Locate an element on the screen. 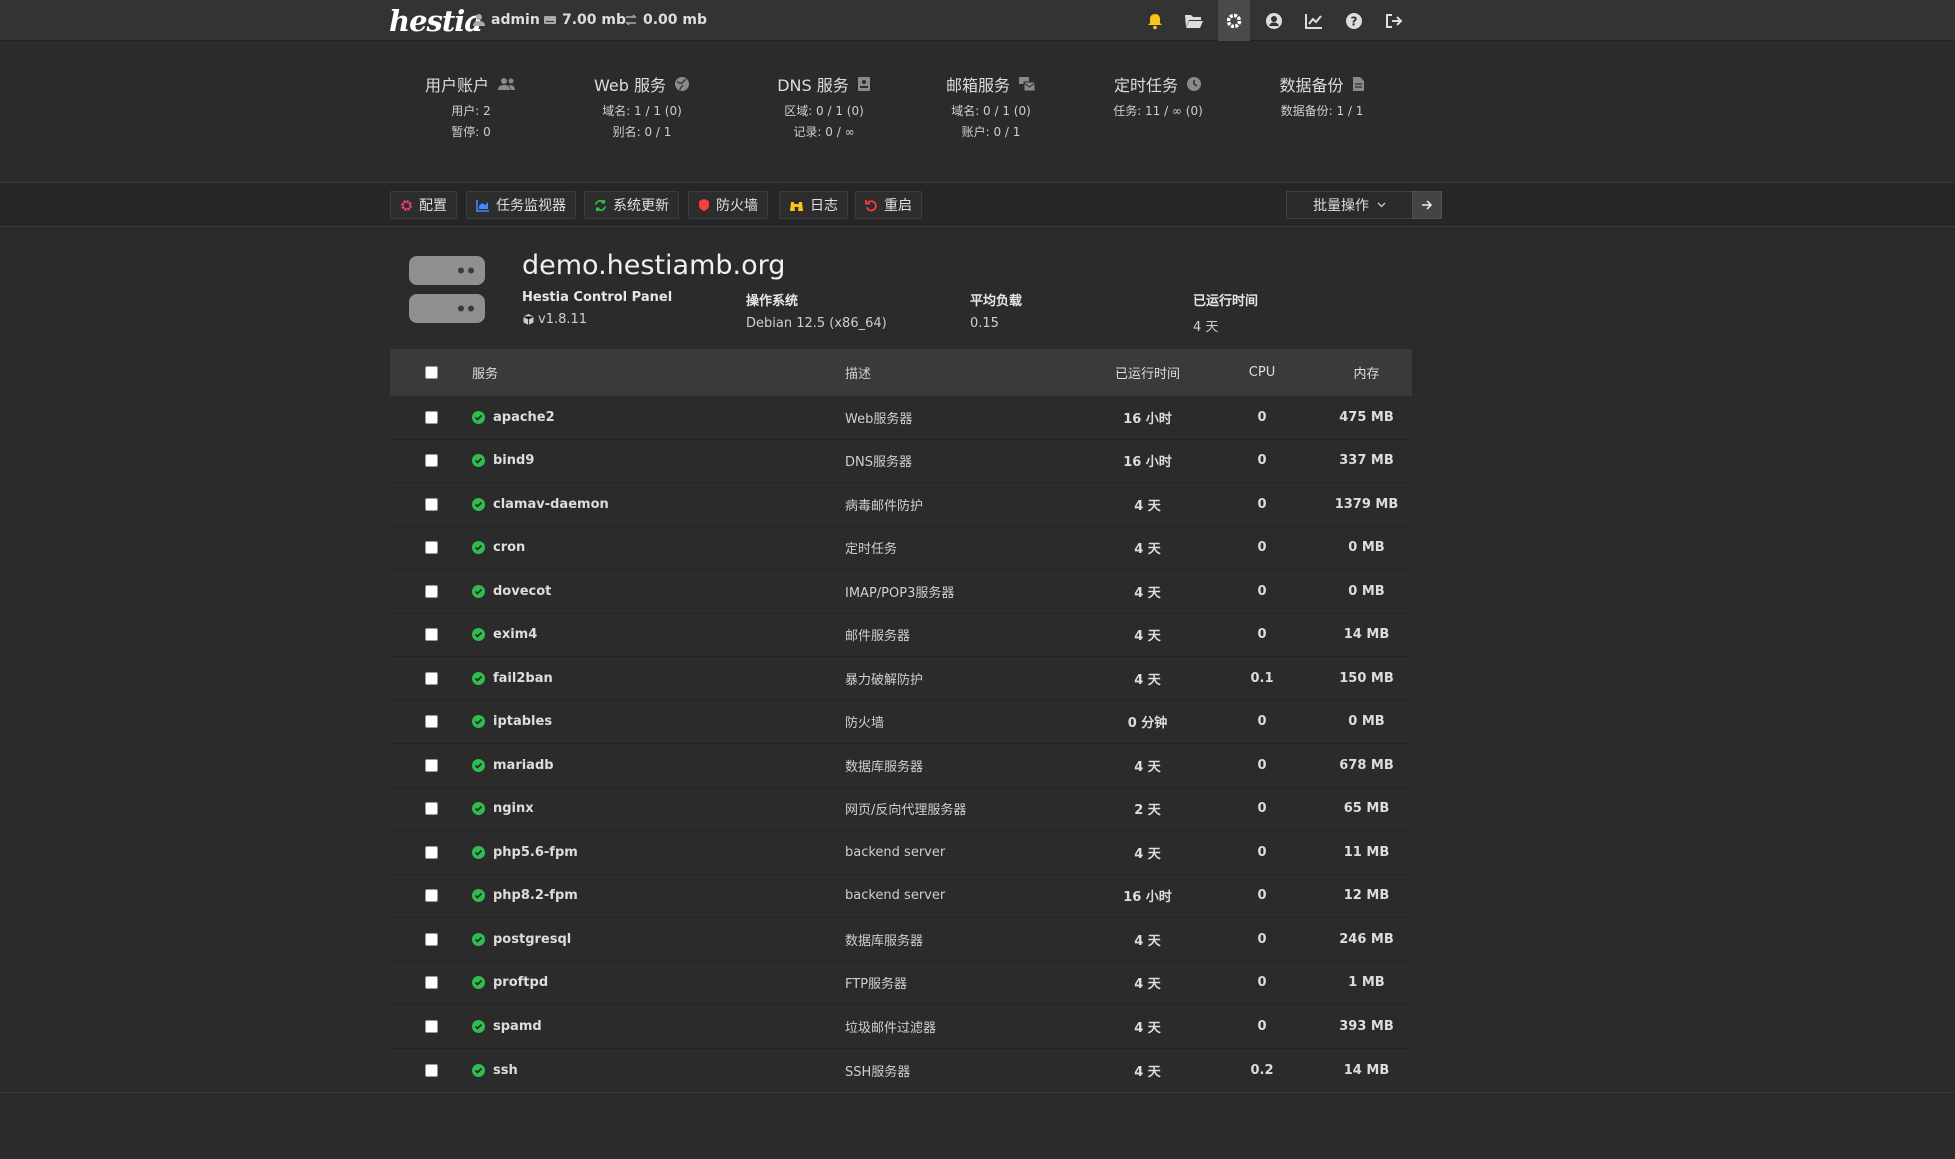  stat-mail: 邮箱服务 域名: 0 / 1 (0) 账户: 0 / 1 is located at coordinates (991, 106).